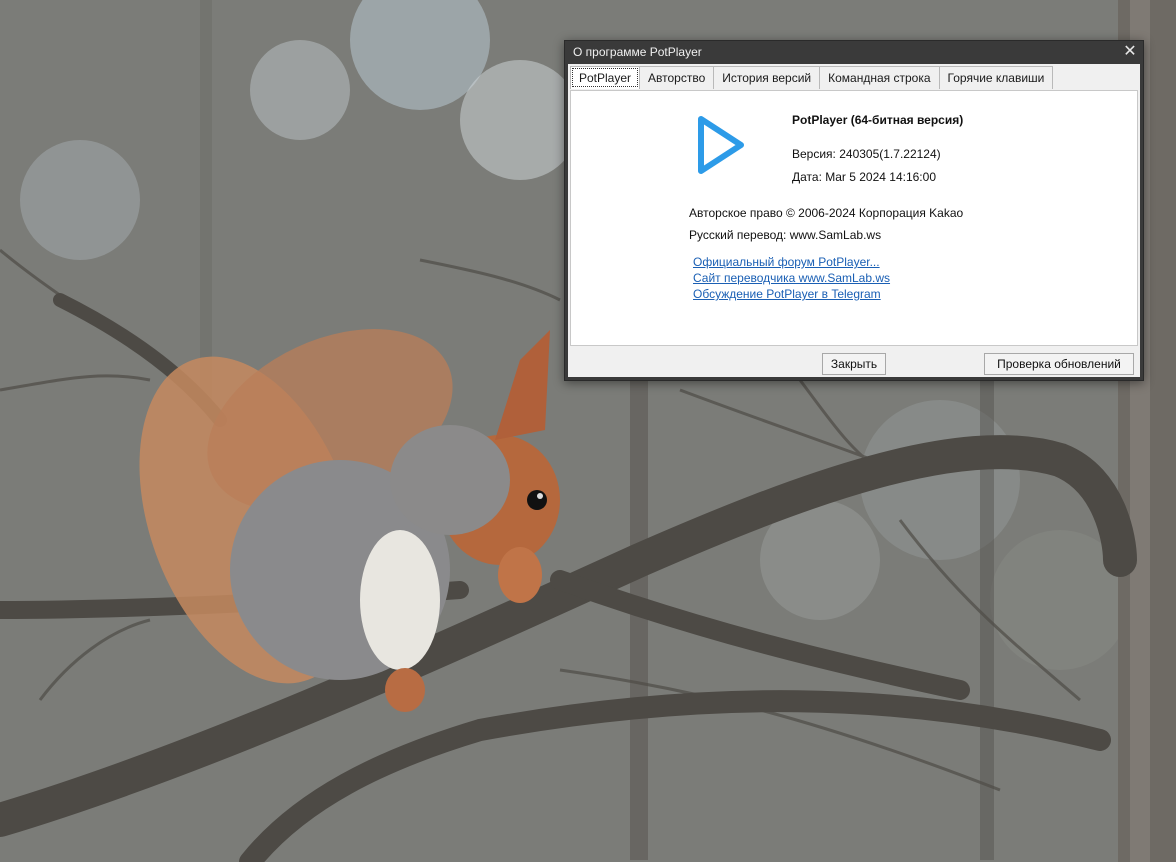 The image size is (1176, 862). Describe the element at coordinates (854, 52) in the screenshot. I see `dialog-titlebar: О программе PotPlayer ✕` at that location.